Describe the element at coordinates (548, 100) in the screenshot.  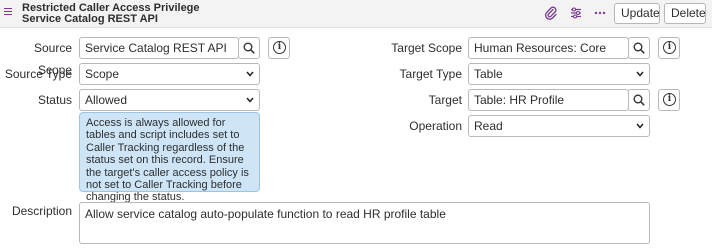
I see `target-field: Table: HR Profile` at that location.